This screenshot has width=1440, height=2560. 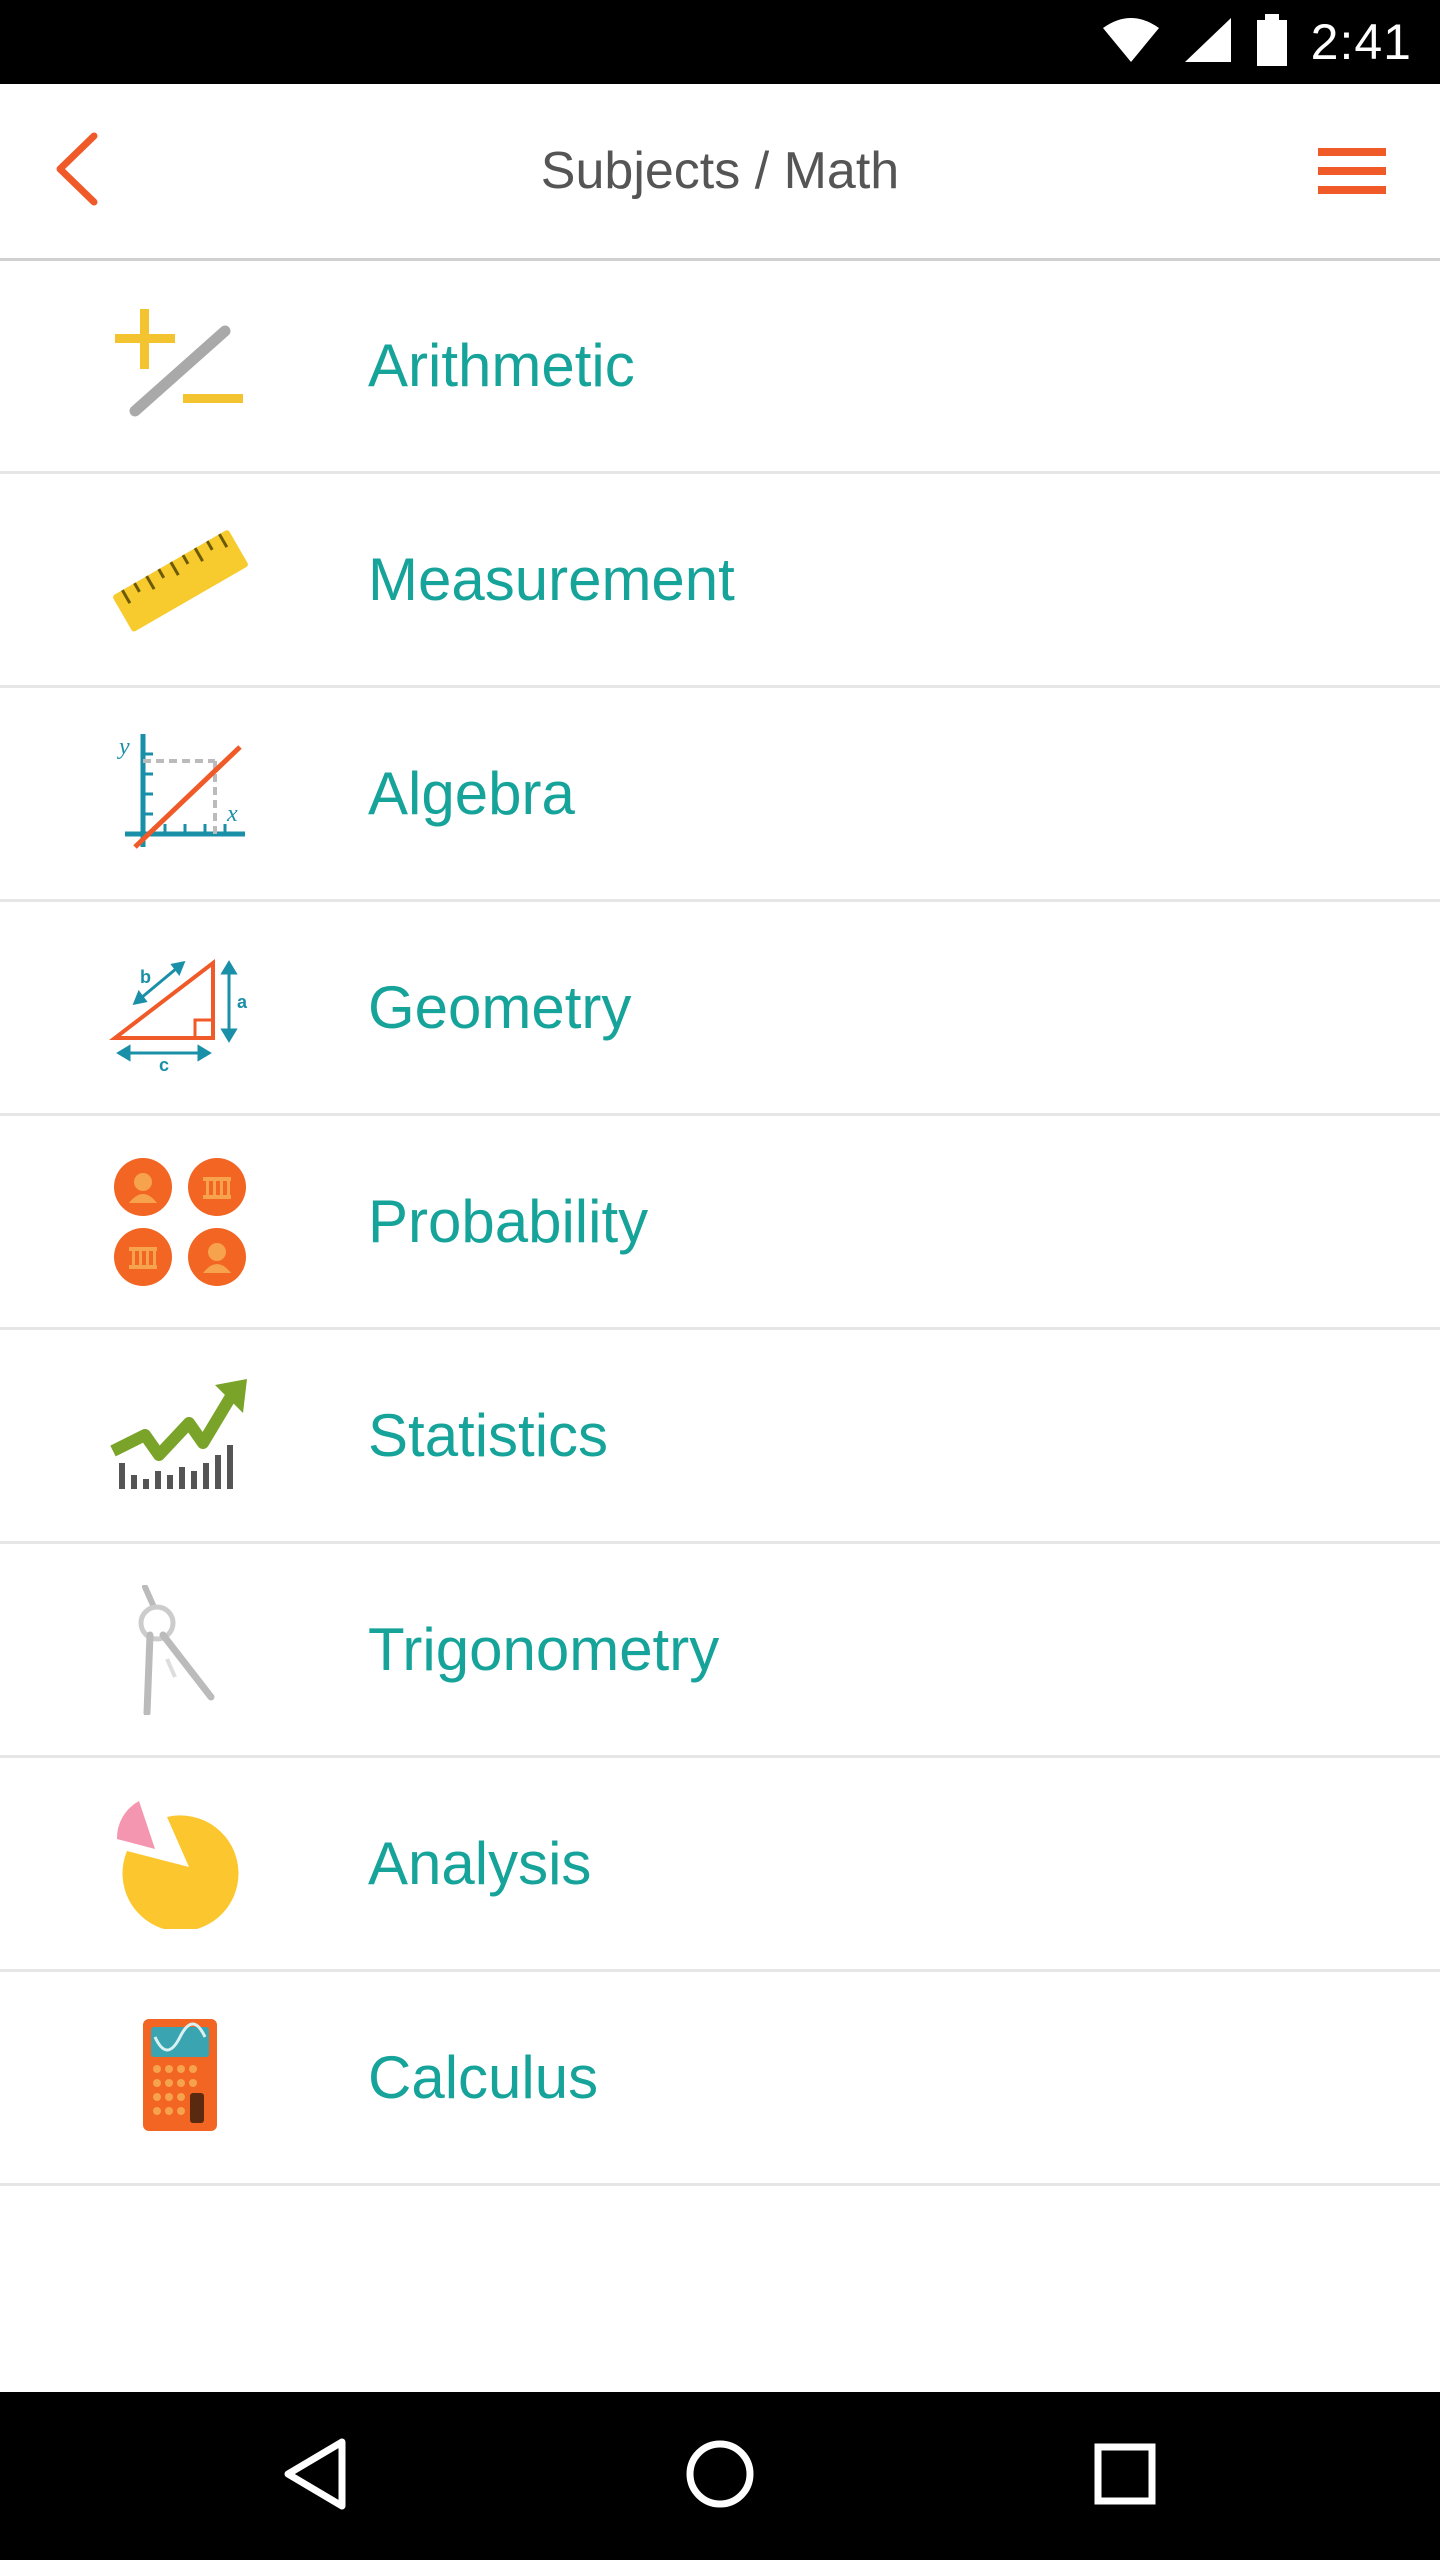 I want to click on triangle-icon: b a c, so click(x=180, y=1008).